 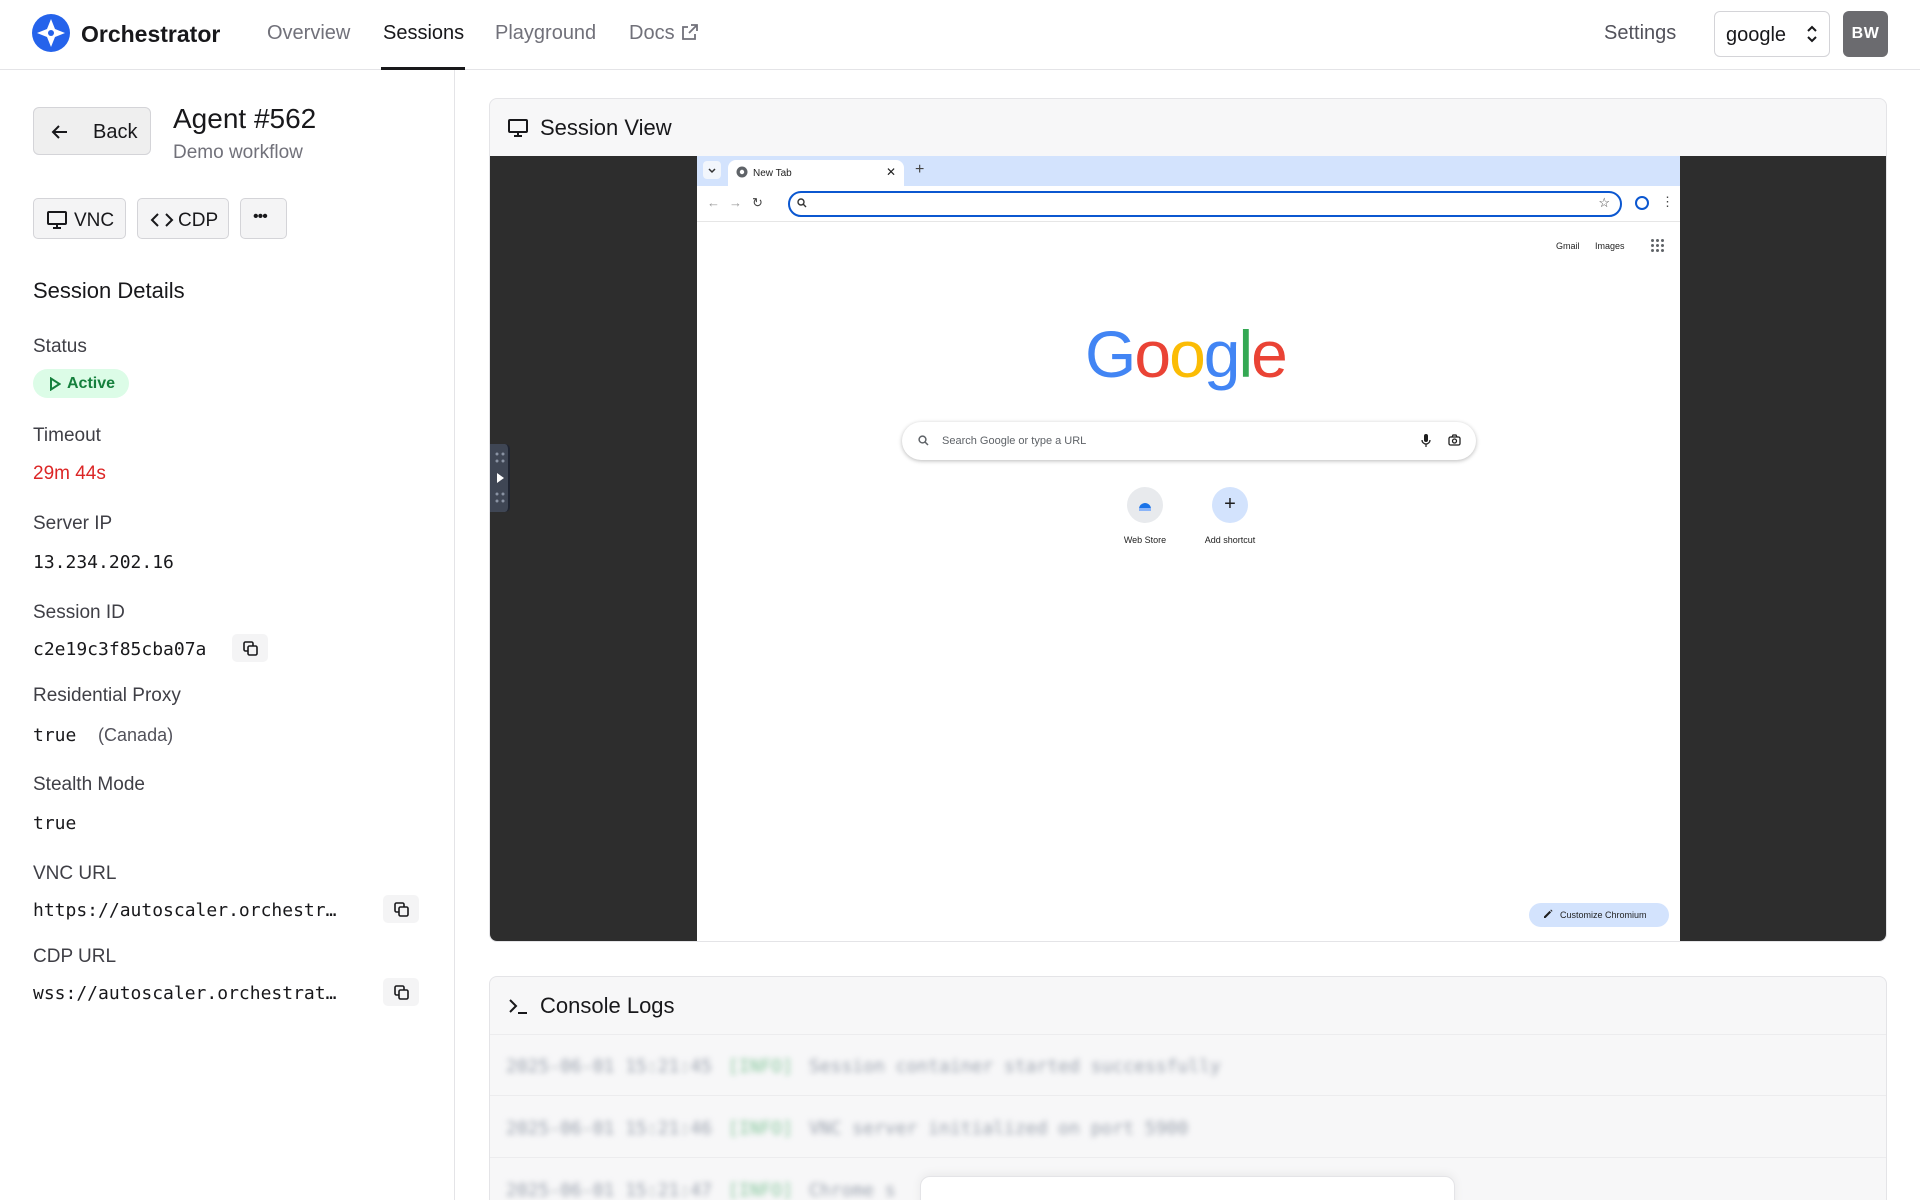 I want to click on residential-proxy-value: true (Canada), so click(x=103, y=735).